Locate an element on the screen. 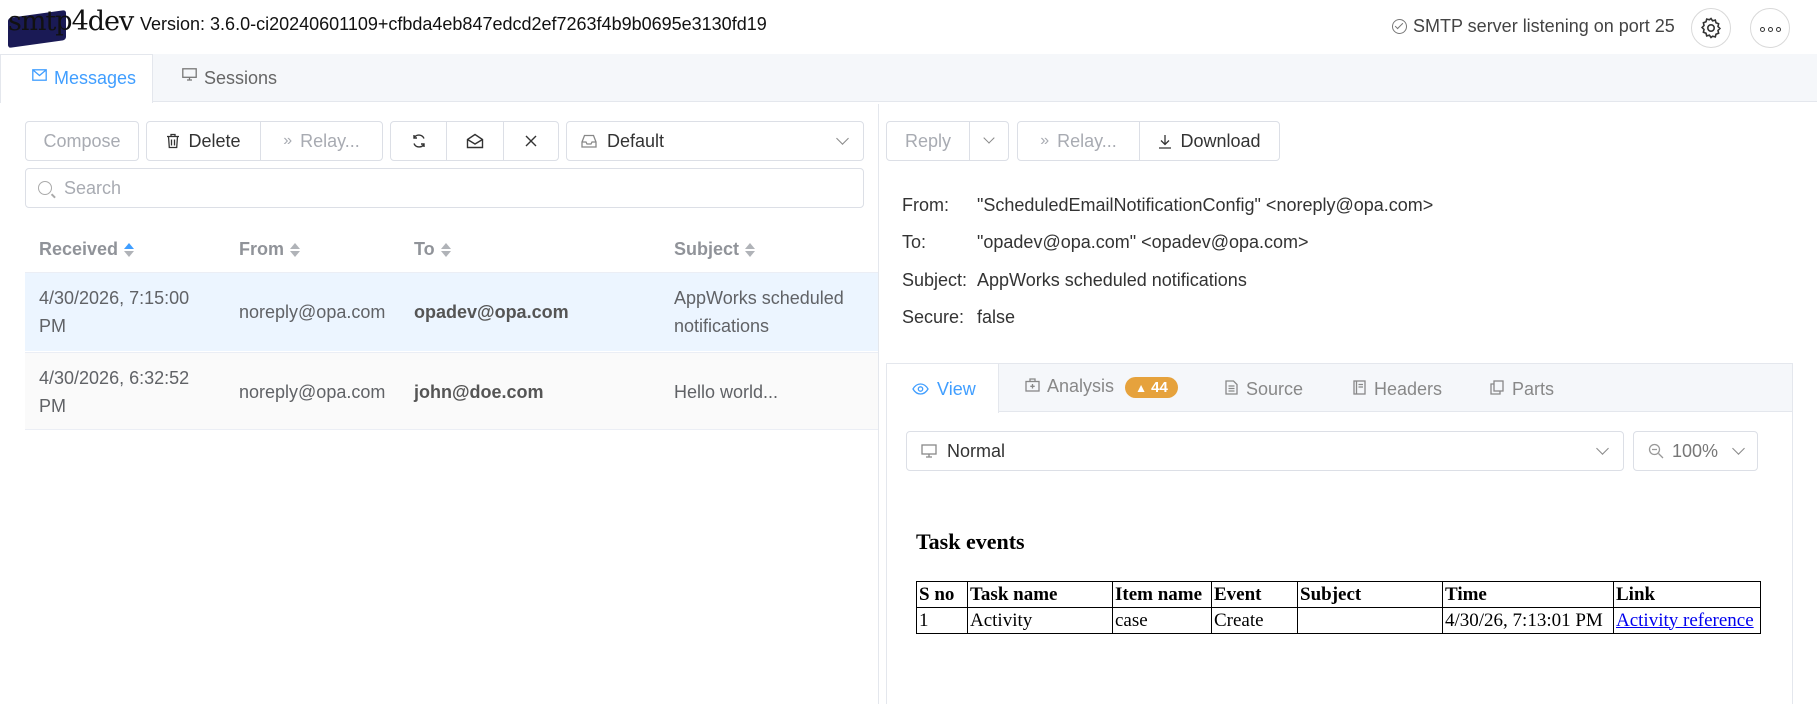  refresh-button is located at coordinates (418, 141).